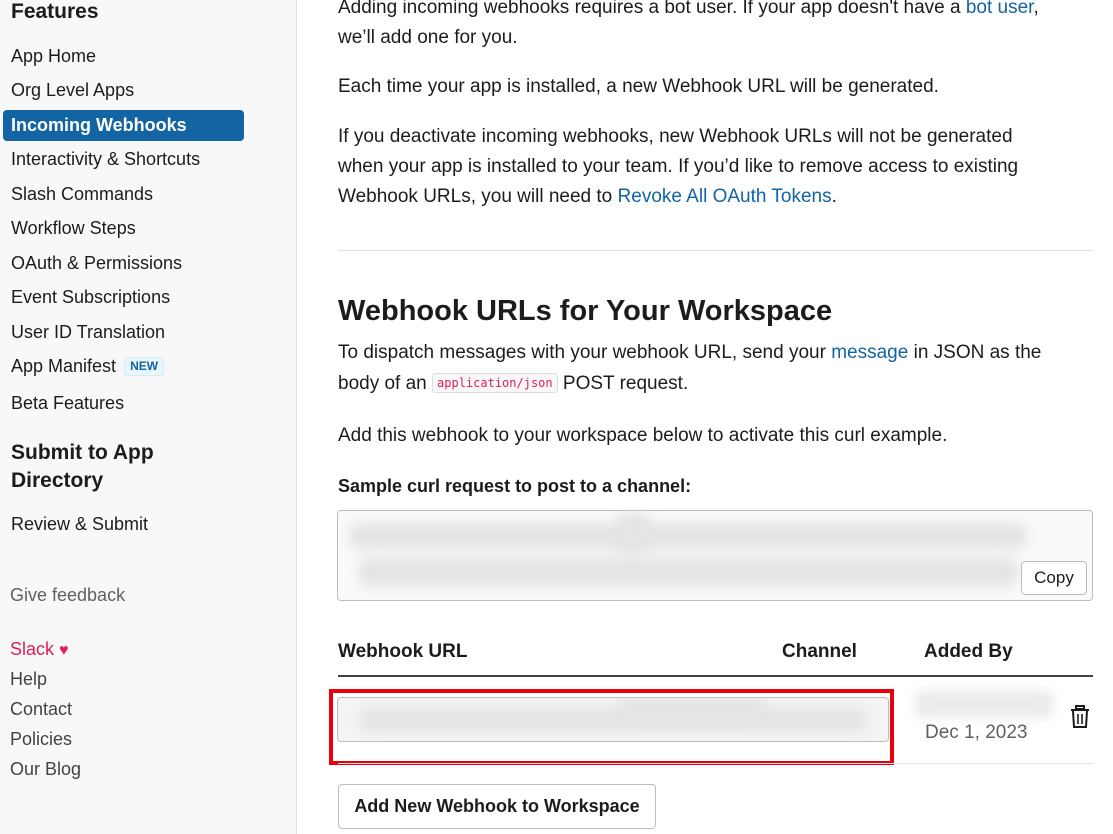  Describe the element at coordinates (585, 311) in the screenshot. I see `section-title: Webhook URLs for Your Workspace` at that location.